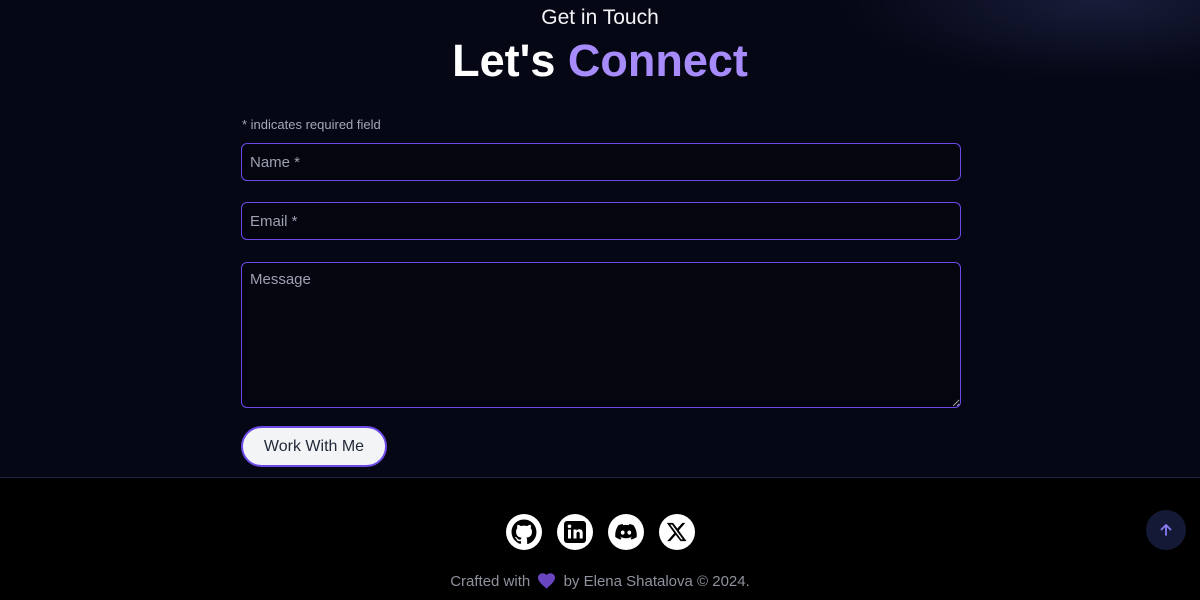 The height and width of the screenshot is (600, 1200). I want to click on title-accent: Connect, so click(657, 60).